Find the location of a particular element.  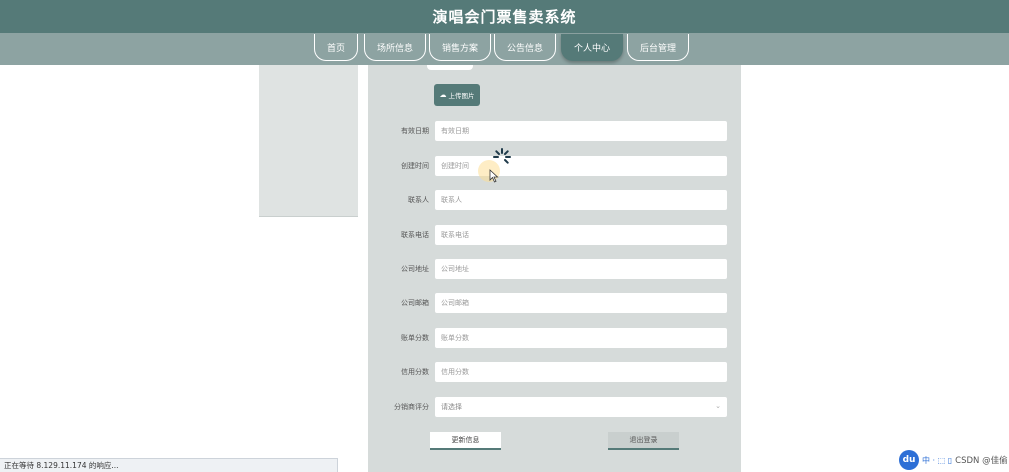

field-row-credit-score: 信用分数 is located at coordinates (554, 372).